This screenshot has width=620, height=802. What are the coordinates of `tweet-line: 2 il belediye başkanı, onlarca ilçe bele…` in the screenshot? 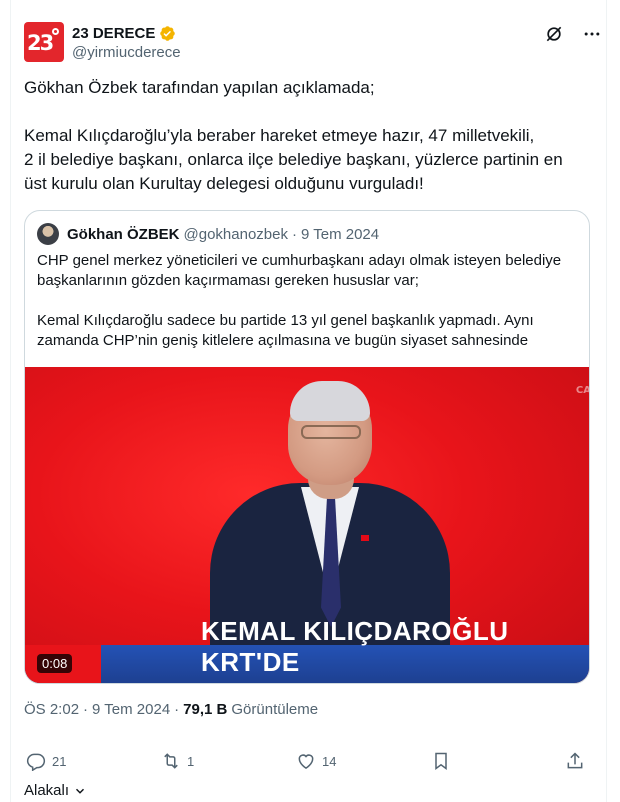 It's located at (293, 159).